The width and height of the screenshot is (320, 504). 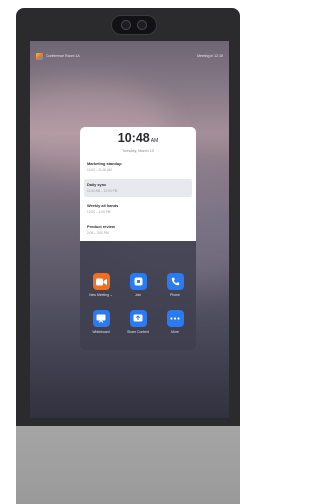 I want to click on share-content-button: Share Content, so click(x=138, y=322).